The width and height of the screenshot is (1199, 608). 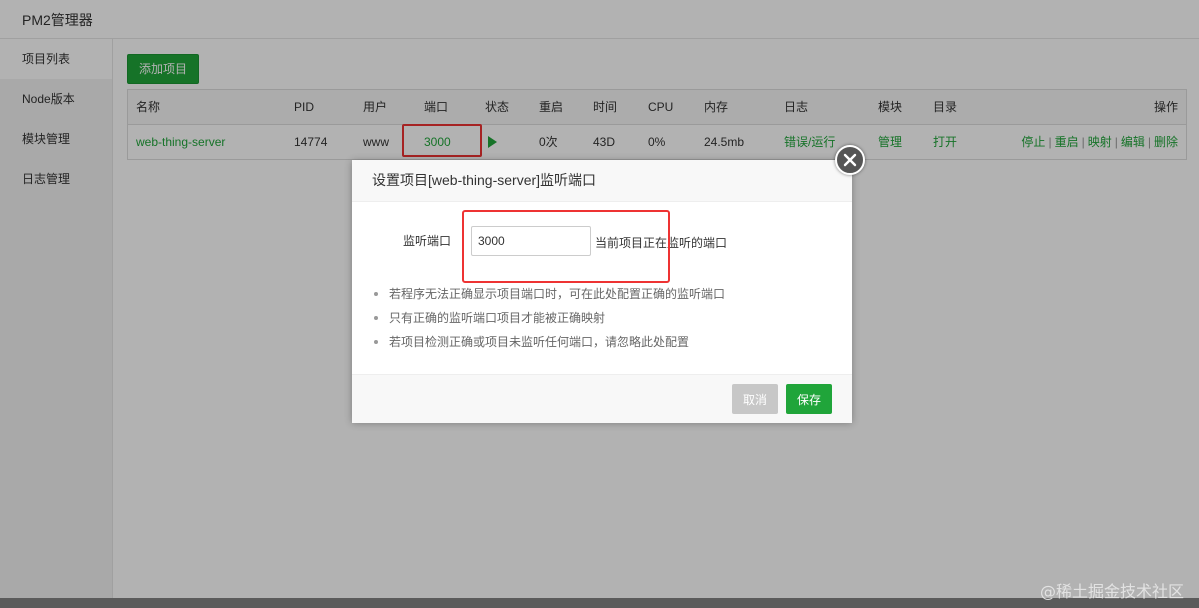 What do you see at coordinates (557, 294) in the screenshot?
I see `tip-text: 若程序无法正确显示项目端口时，可在此处配置正确的监听端口` at bounding box center [557, 294].